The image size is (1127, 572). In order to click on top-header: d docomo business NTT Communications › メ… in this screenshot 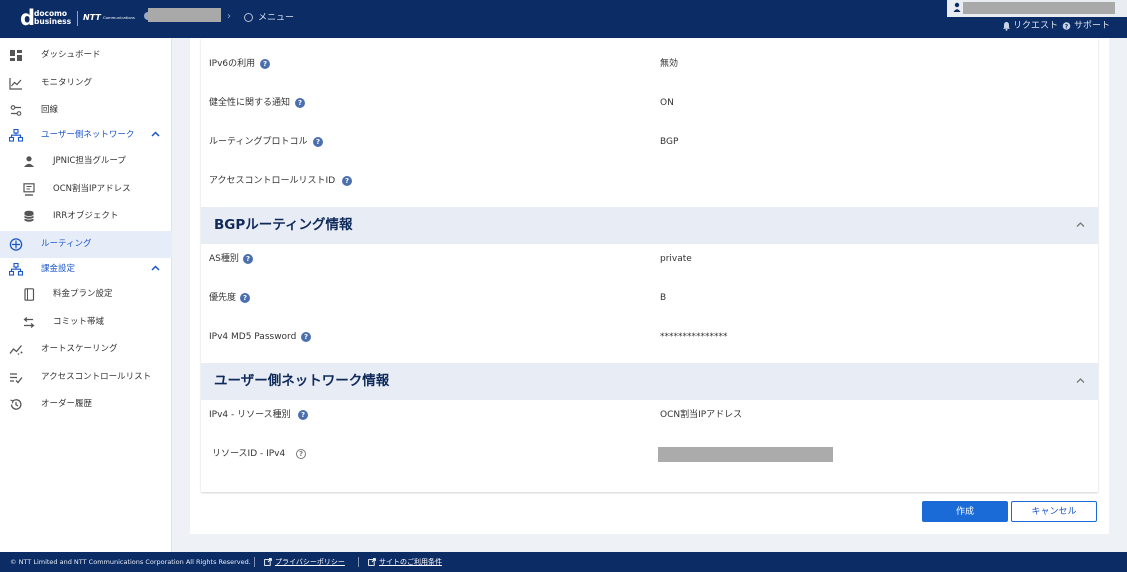, I will do `click(563, 19)`.